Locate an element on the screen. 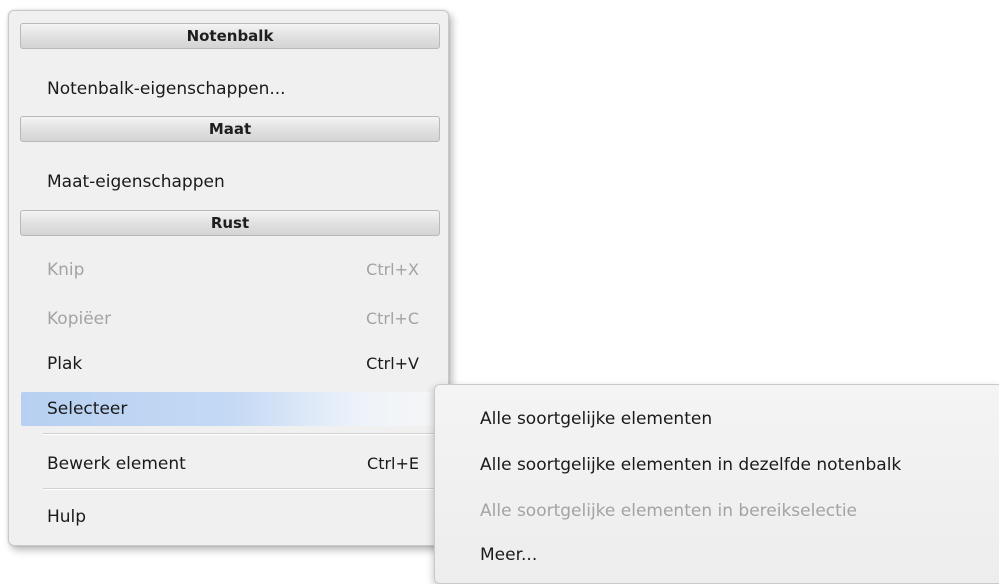  menu-item-label: Knip is located at coordinates (66, 270).